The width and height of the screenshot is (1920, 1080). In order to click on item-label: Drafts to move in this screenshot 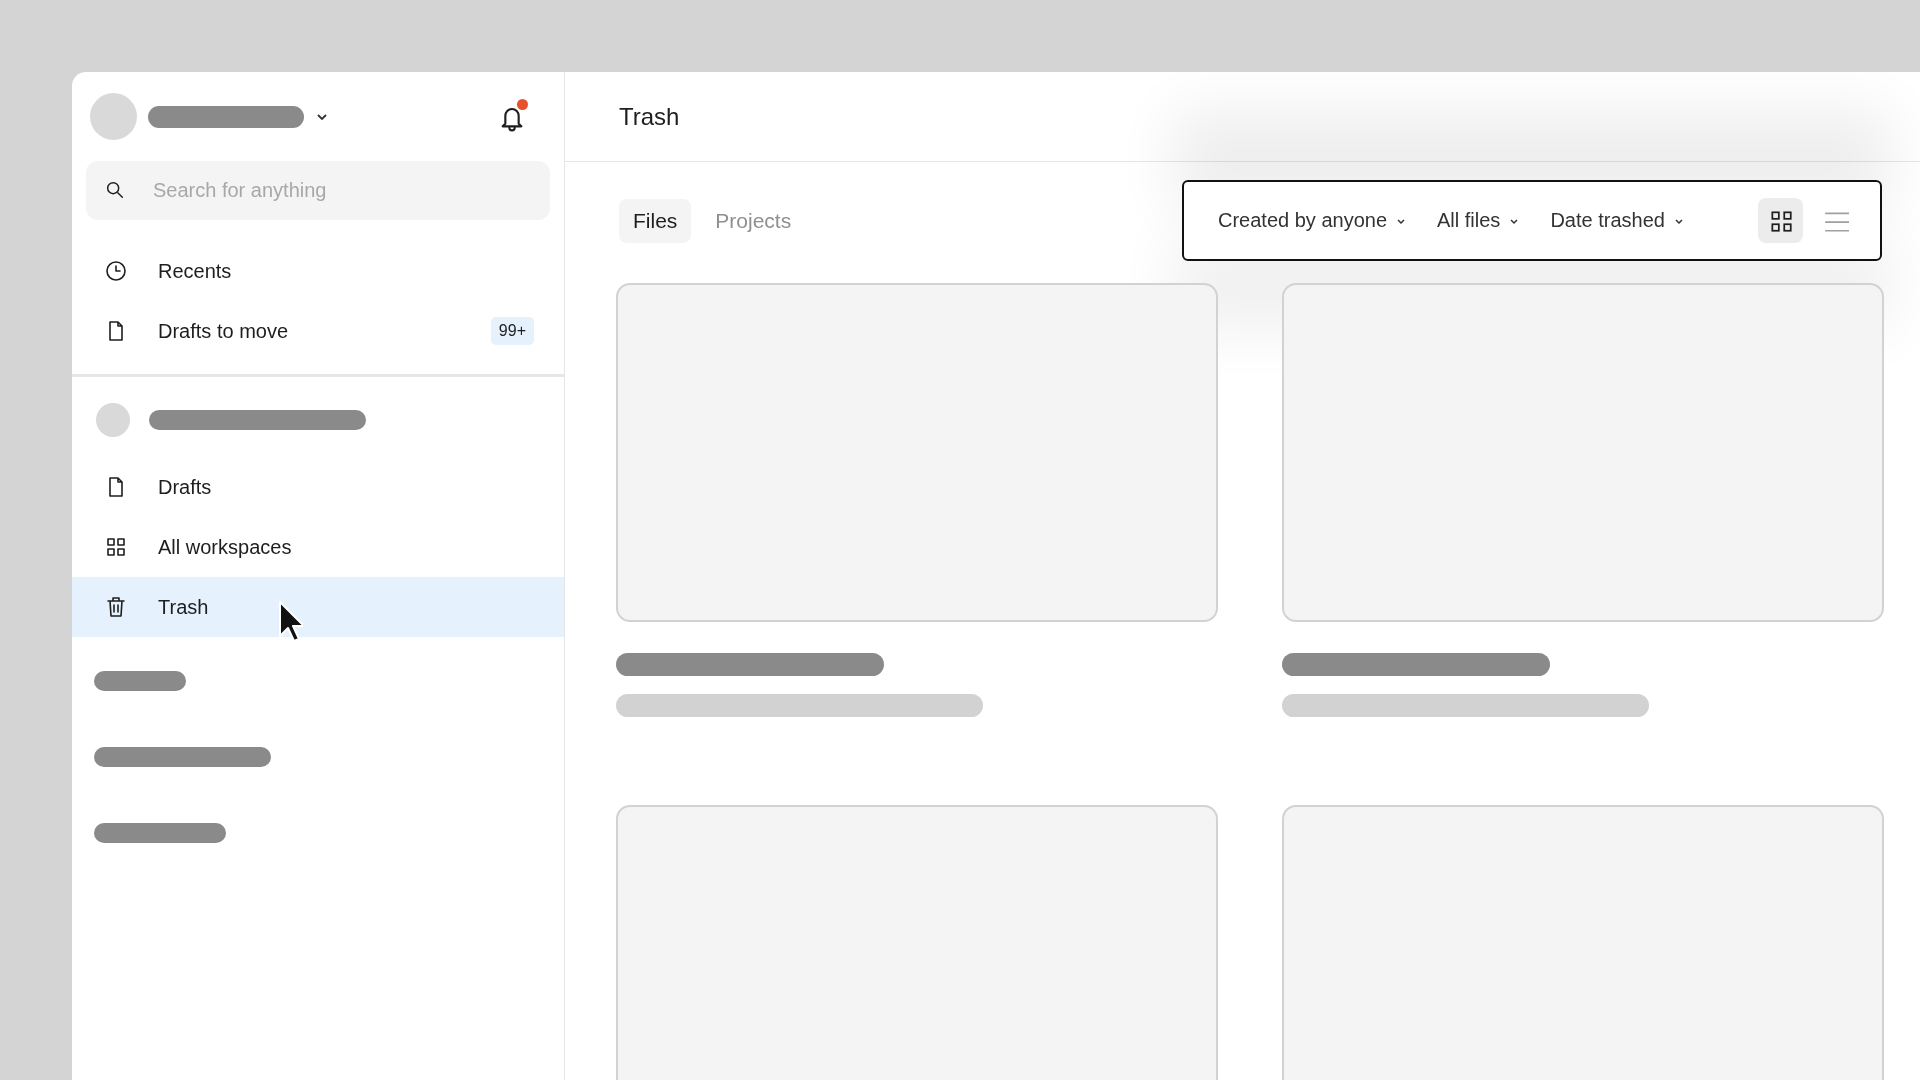, I will do `click(223, 331)`.